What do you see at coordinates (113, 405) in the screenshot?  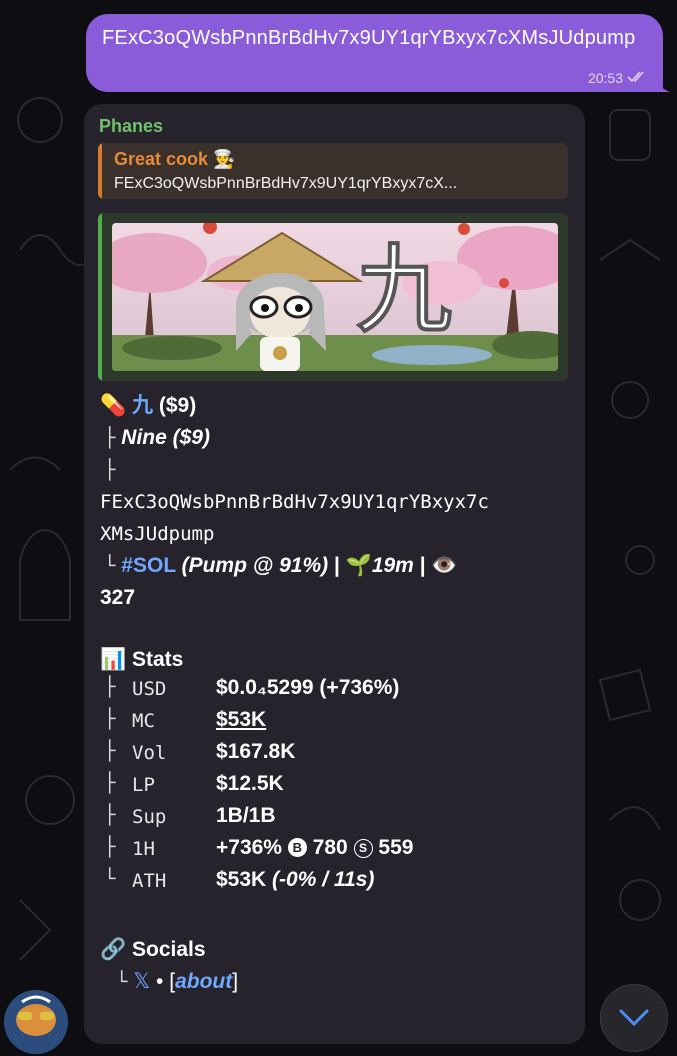 I see `pill-icon: 💊` at bounding box center [113, 405].